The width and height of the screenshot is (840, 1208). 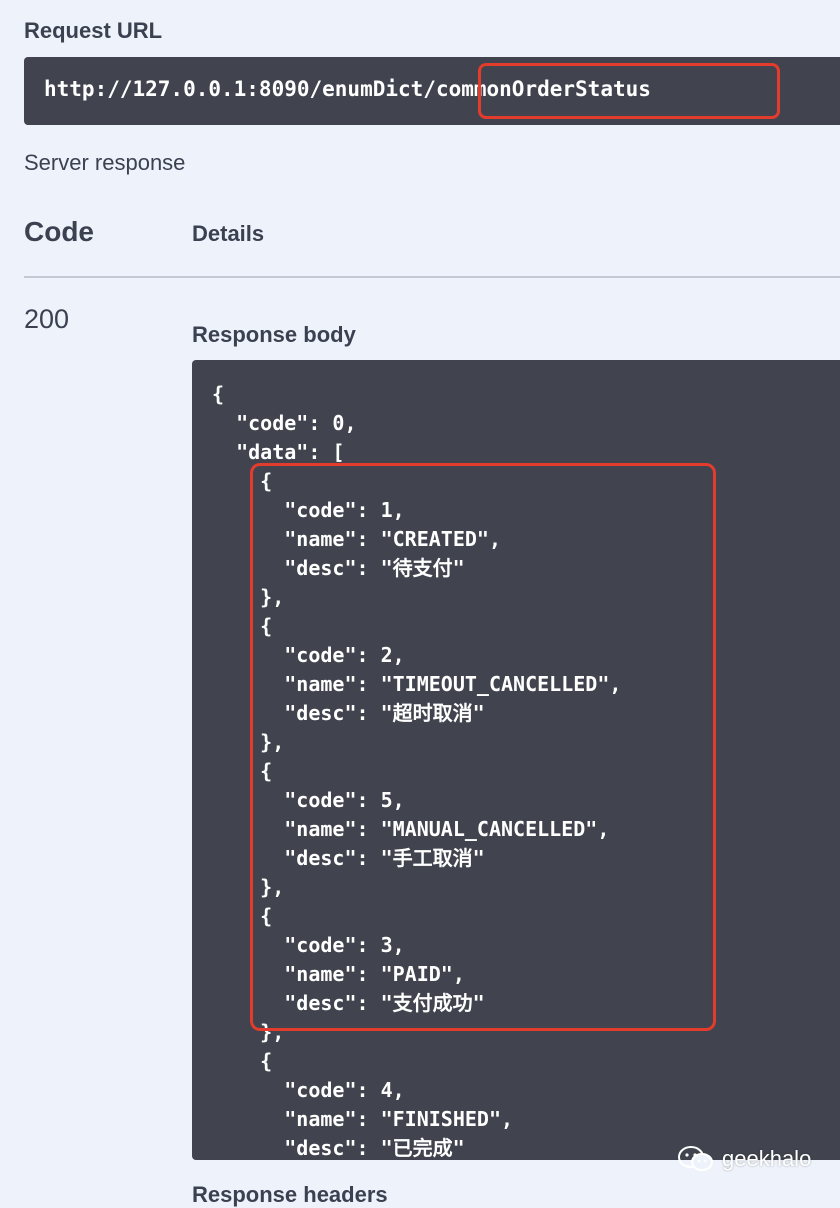 I want to click on code-column-header: Code, so click(x=59, y=231).